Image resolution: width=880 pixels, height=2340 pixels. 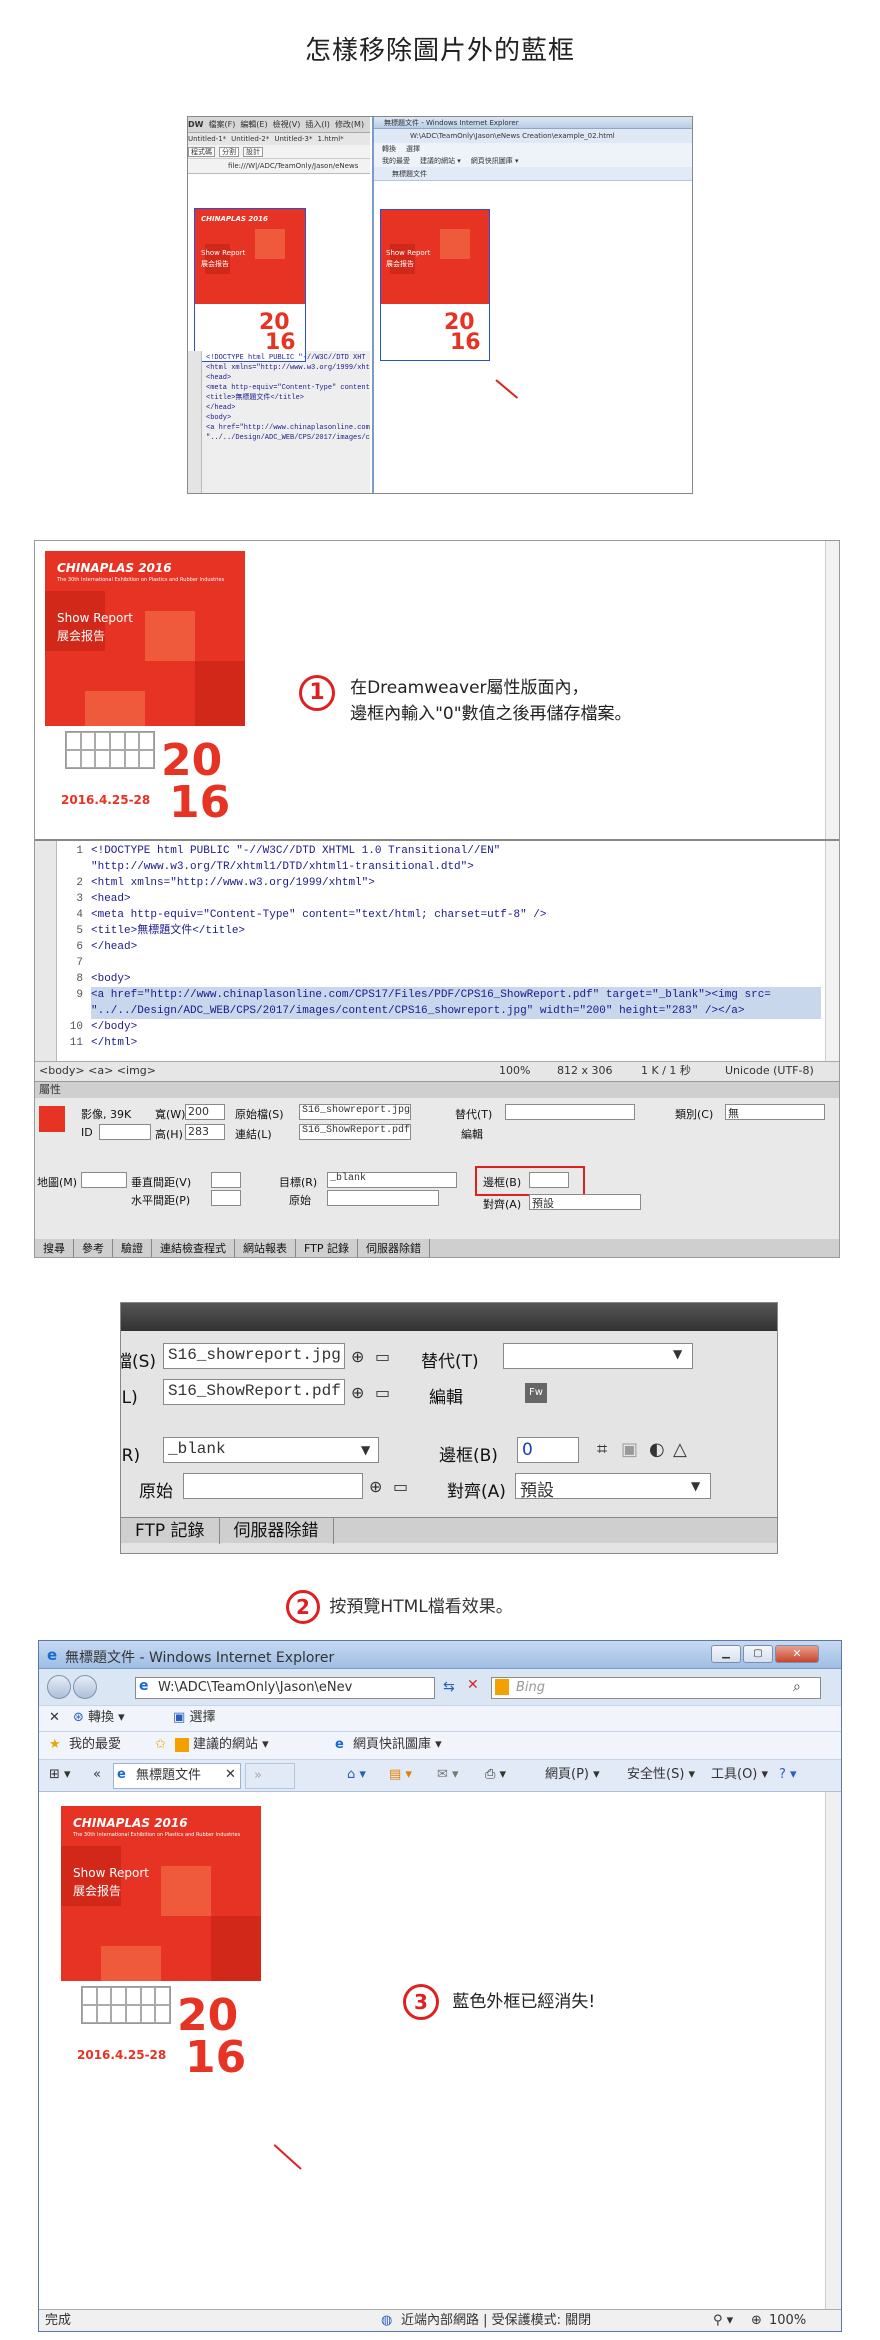 What do you see at coordinates (656, 1688) in the screenshot?
I see `search-input: Bing` at bounding box center [656, 1688].